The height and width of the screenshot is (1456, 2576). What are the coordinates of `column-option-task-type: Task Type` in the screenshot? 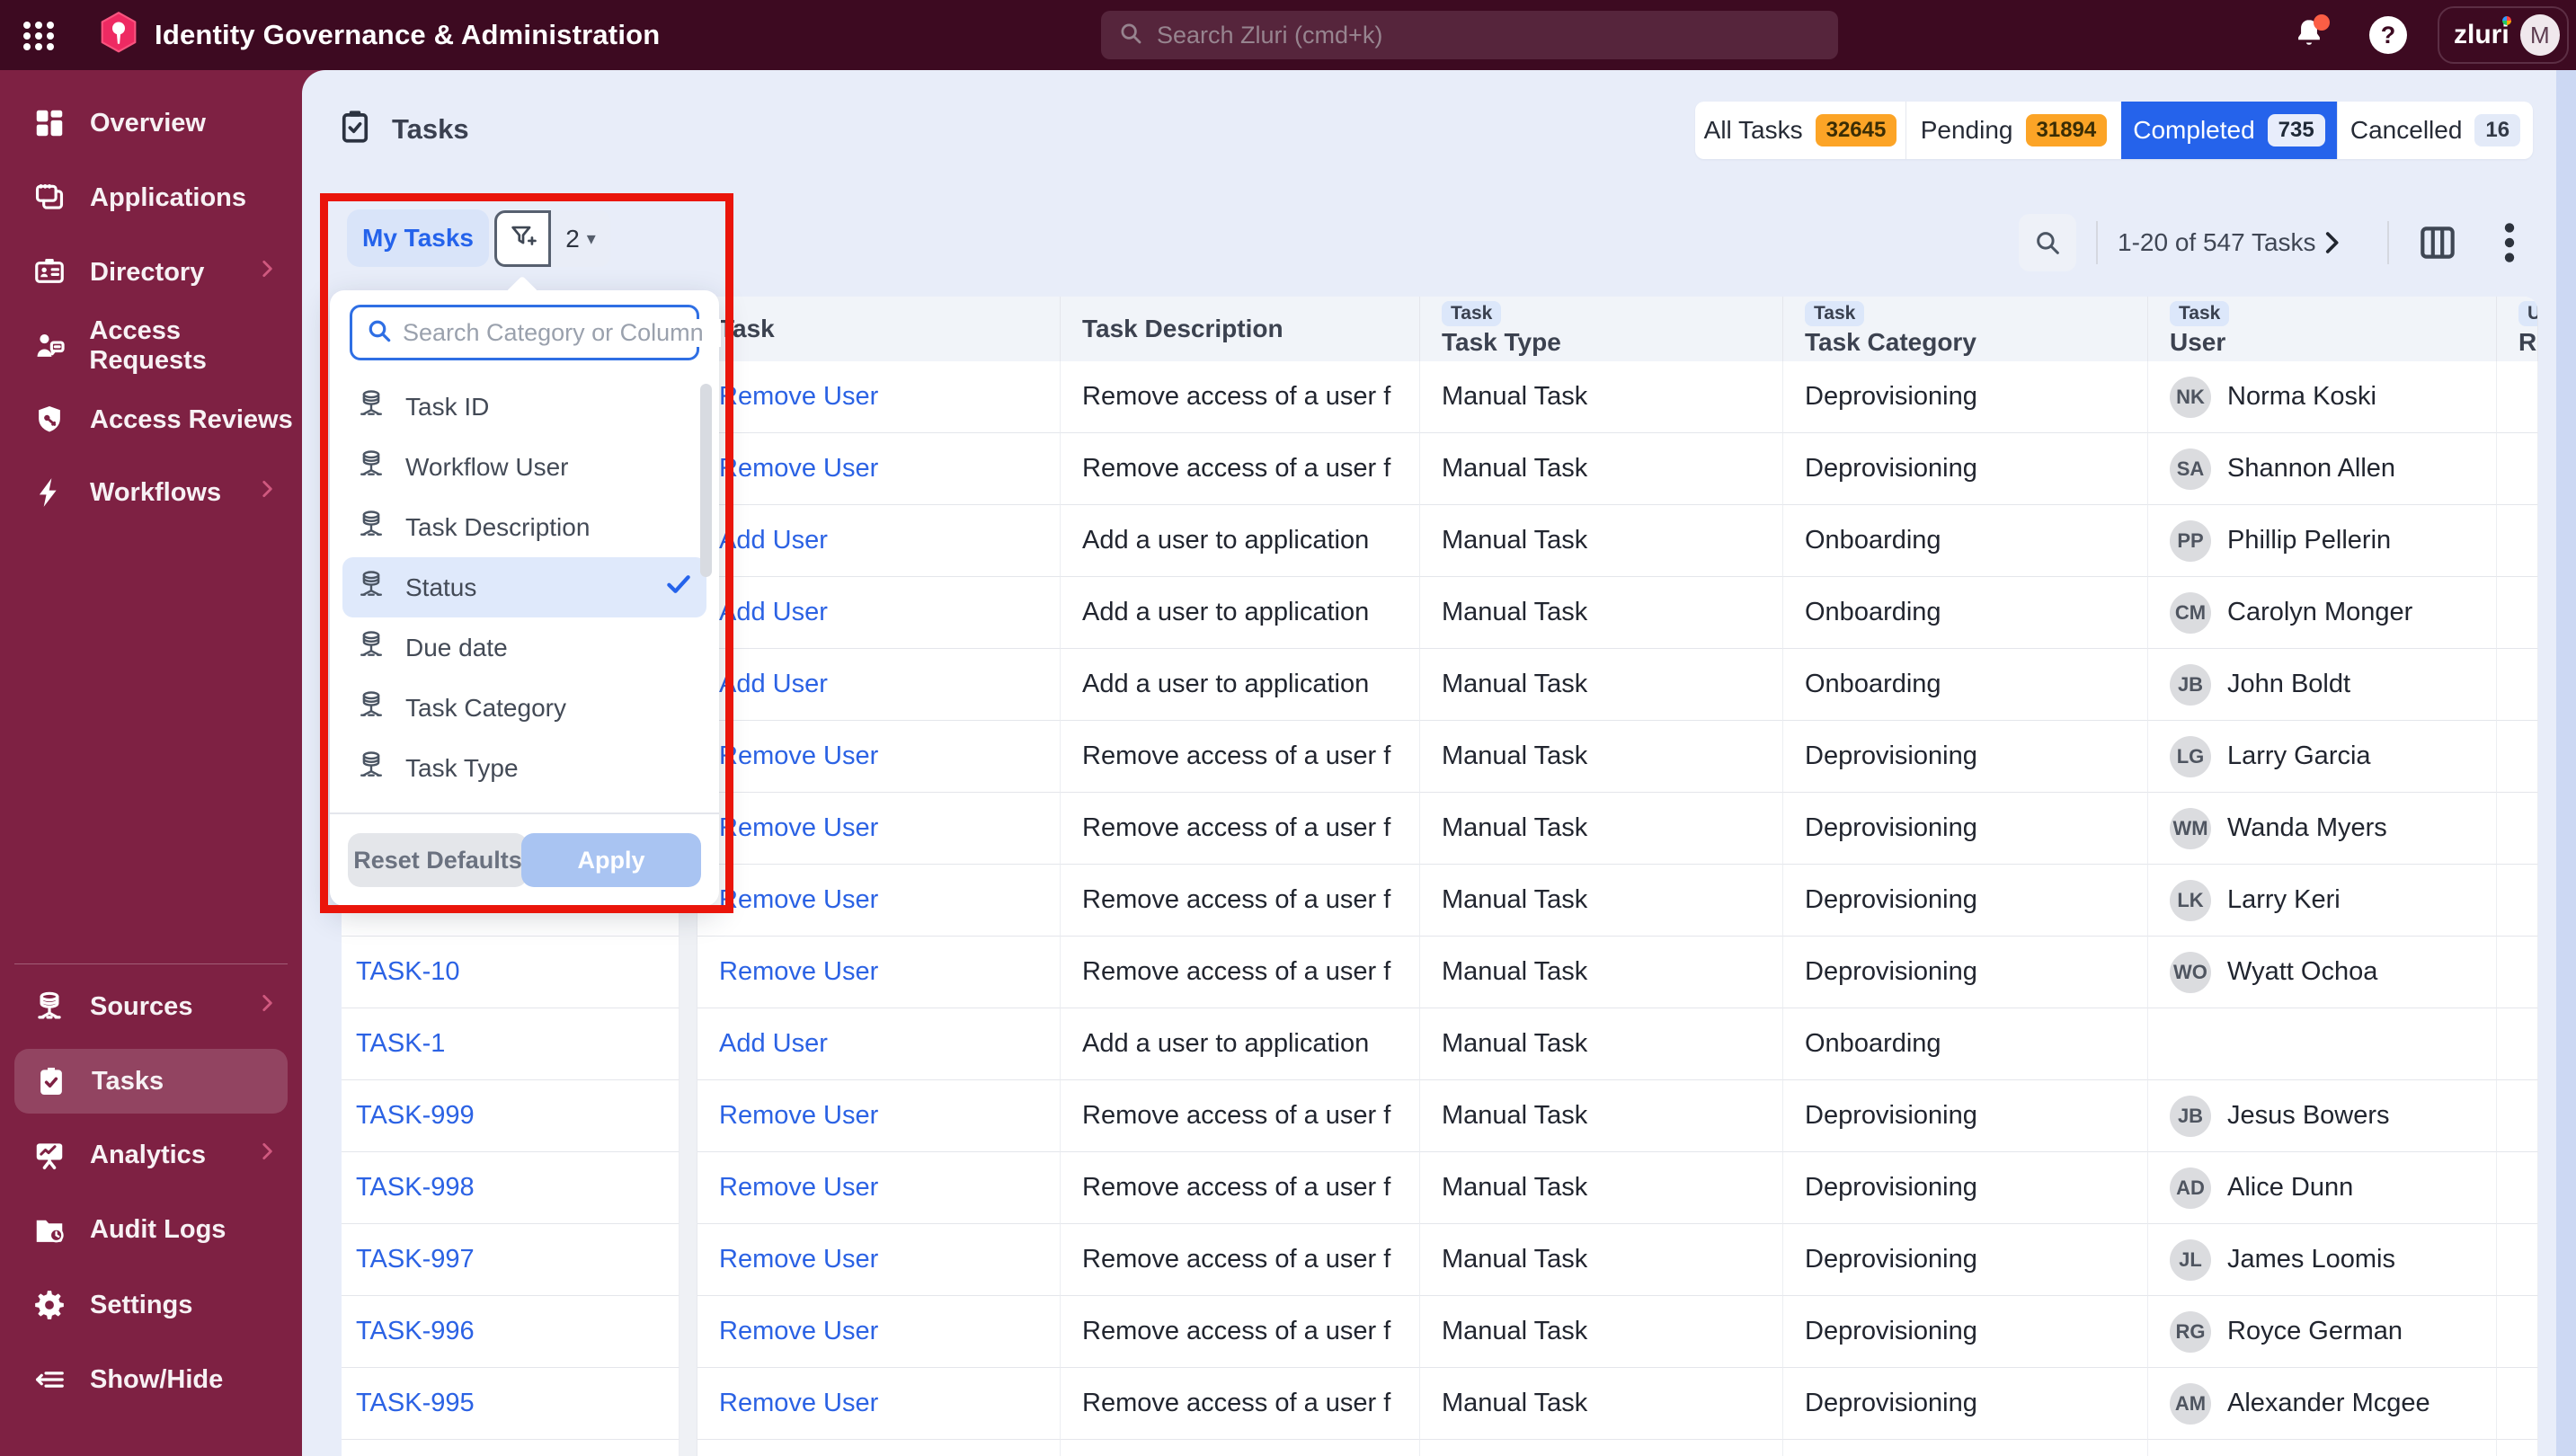 It's located at (524, 768).